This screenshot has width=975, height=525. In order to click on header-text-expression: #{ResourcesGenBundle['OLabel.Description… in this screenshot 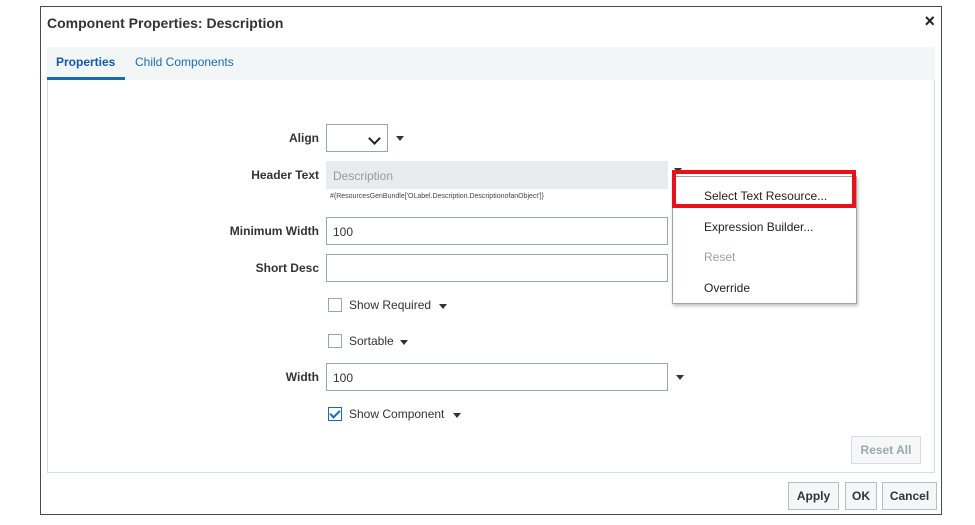, I will do `click(437, 196)`.